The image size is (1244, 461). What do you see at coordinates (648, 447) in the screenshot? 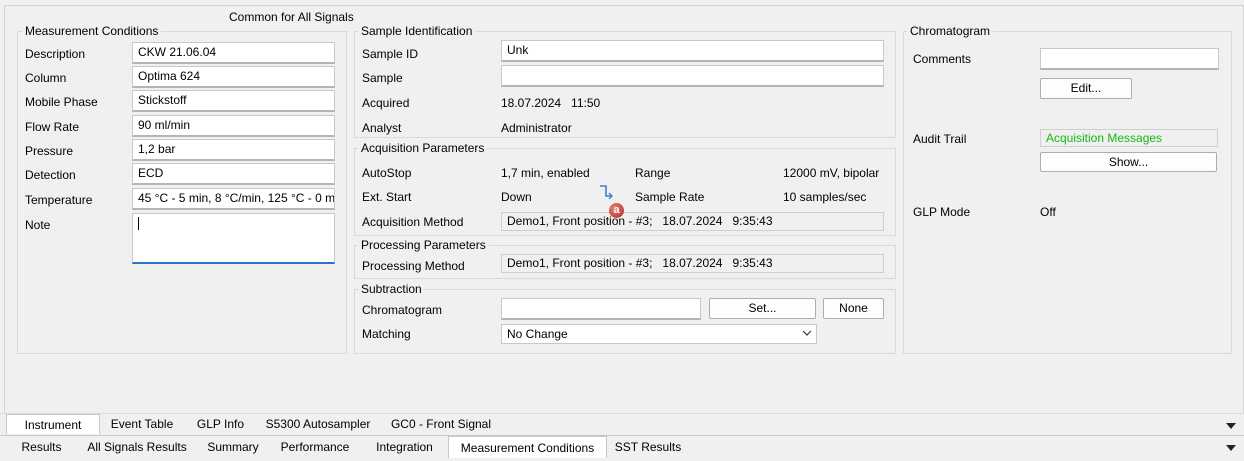
I see `outer-tab-sst-results: SST Results` at bounding box center [648, 447].